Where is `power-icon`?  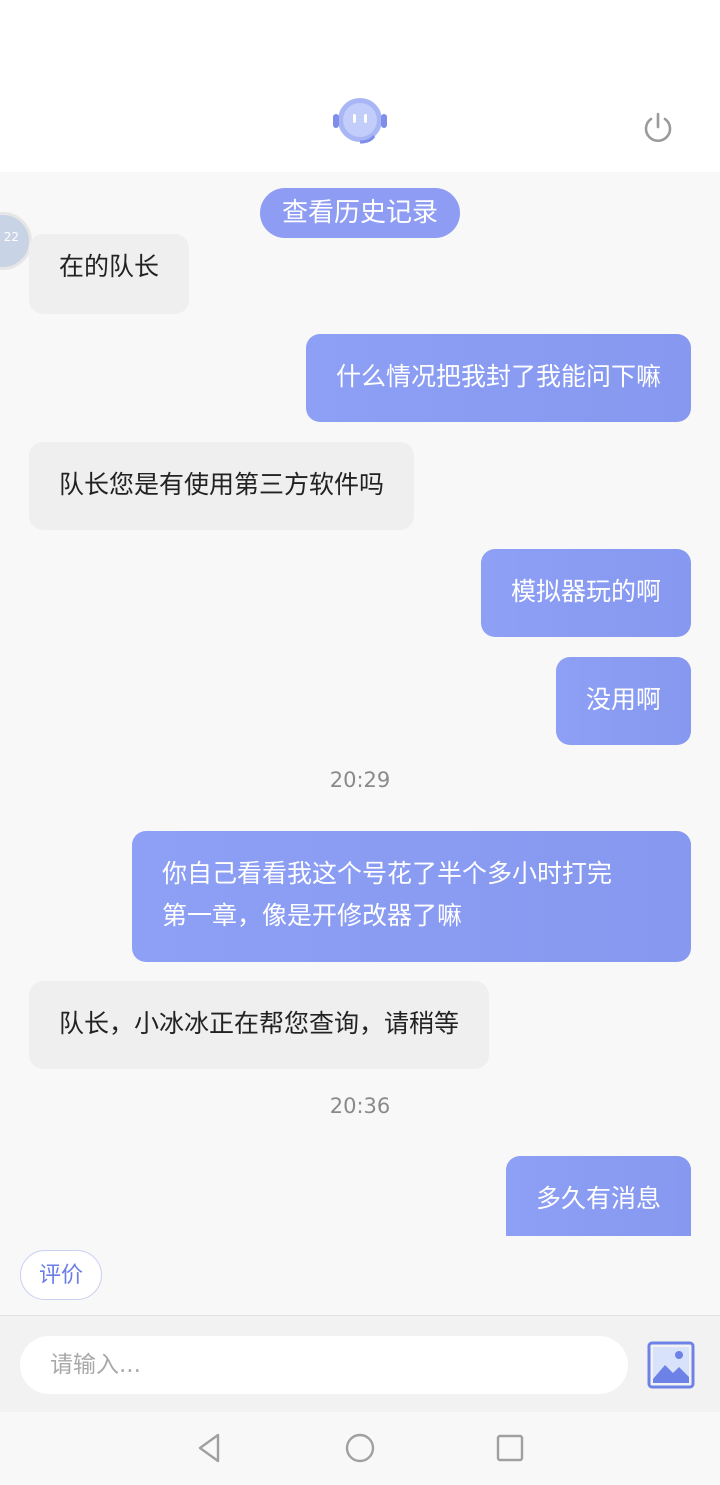 power-icon is located at coordinates (658, 128).